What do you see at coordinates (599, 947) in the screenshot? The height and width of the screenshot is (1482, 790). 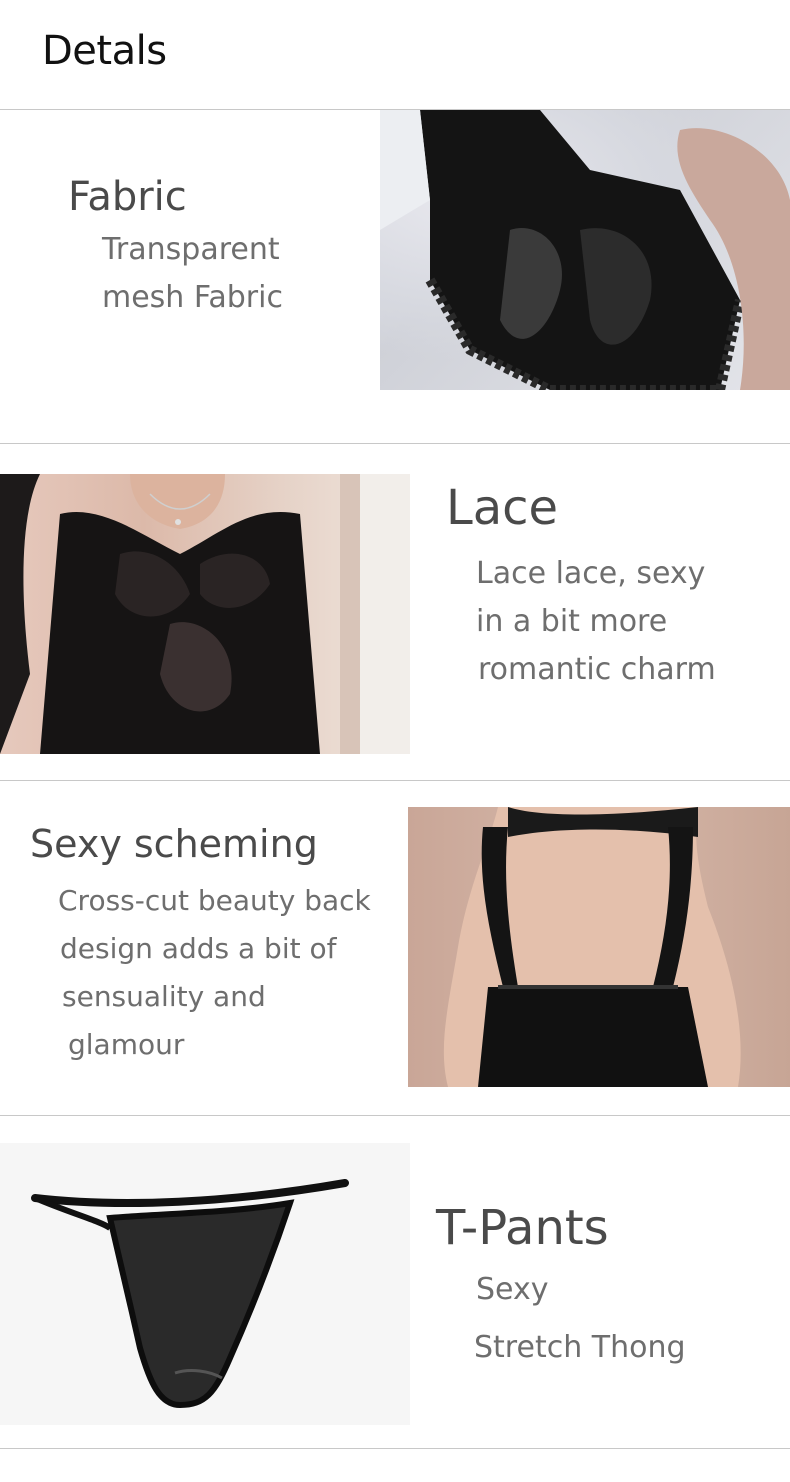 I see `back-photo` at bounding box center [599, 947].